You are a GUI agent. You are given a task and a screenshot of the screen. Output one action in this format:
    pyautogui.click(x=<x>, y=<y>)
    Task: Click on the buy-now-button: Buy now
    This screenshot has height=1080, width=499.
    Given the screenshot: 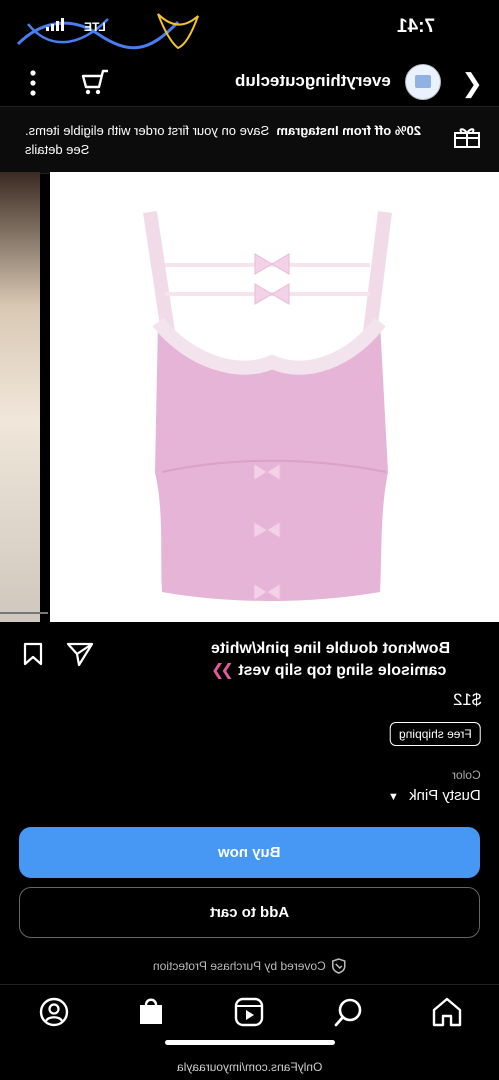 What is the action you would take?
    pyautogui.click(x=249, y=852)
    